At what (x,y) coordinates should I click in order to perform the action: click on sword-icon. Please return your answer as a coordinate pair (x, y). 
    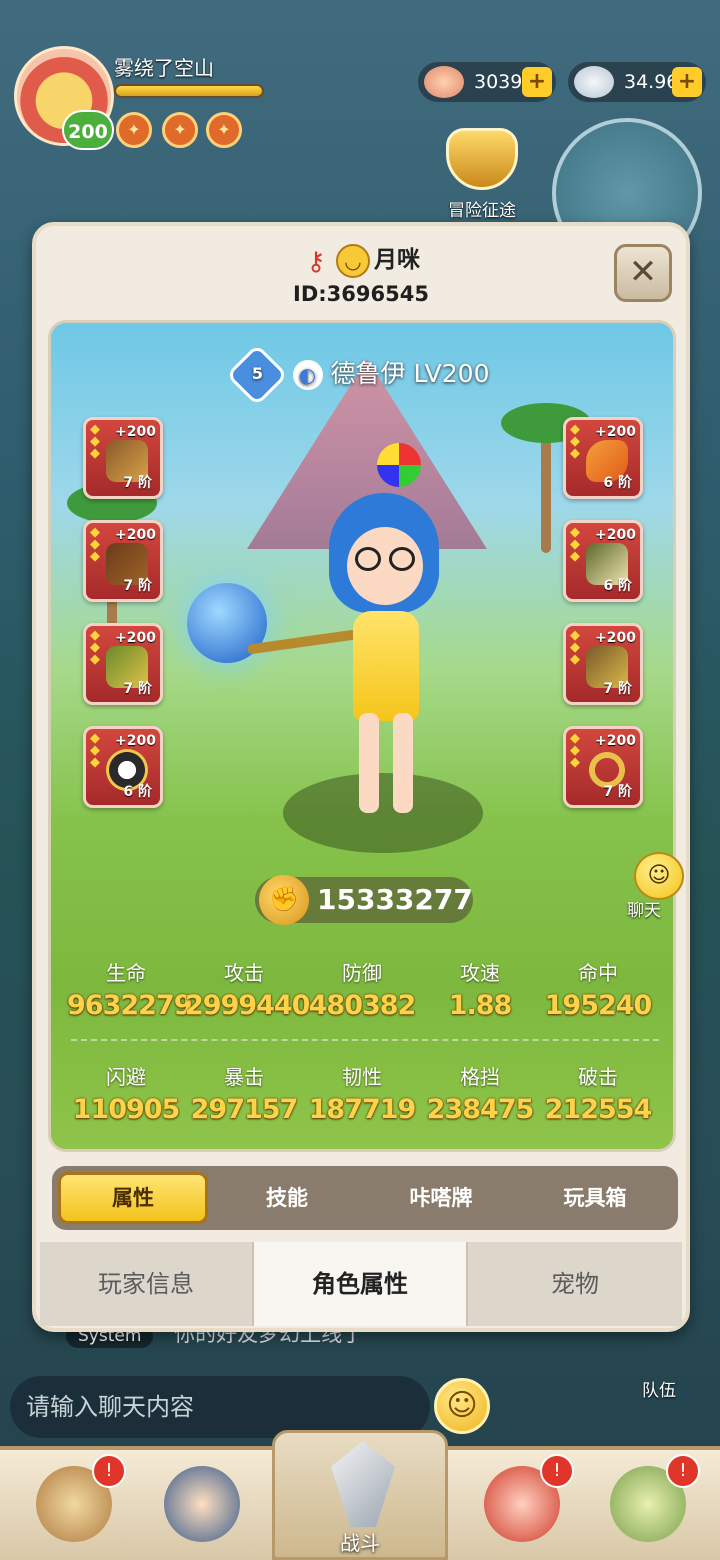
    Looking at the image, I should click on (363, 1484).